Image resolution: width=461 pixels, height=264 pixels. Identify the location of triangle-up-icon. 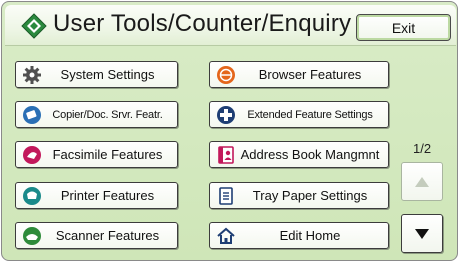
(422, 181).